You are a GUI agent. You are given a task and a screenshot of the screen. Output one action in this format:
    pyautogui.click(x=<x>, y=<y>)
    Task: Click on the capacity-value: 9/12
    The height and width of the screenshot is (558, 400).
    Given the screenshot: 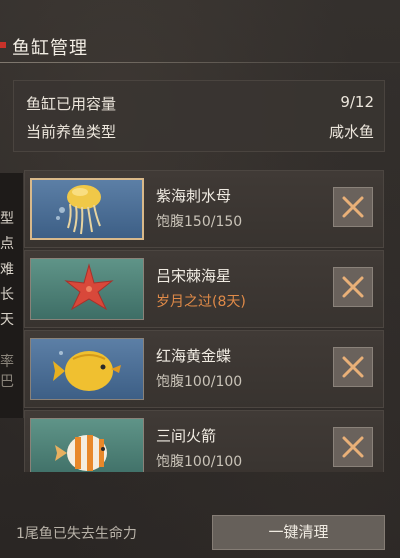 What is the action you would take?
    pyautogui.click(x=357, y=102)
    